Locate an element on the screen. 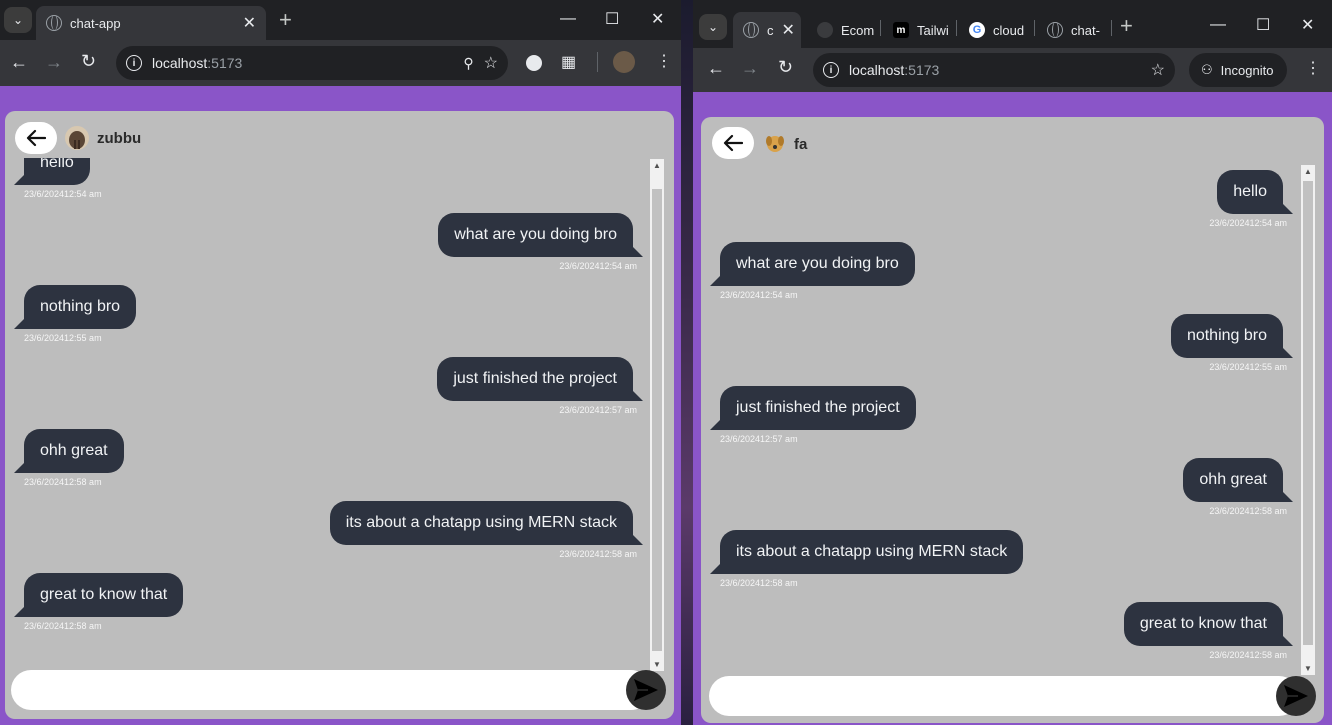 The height and width of the screenshot is (725, 1332). avatar is located at coordinates (77, 138).